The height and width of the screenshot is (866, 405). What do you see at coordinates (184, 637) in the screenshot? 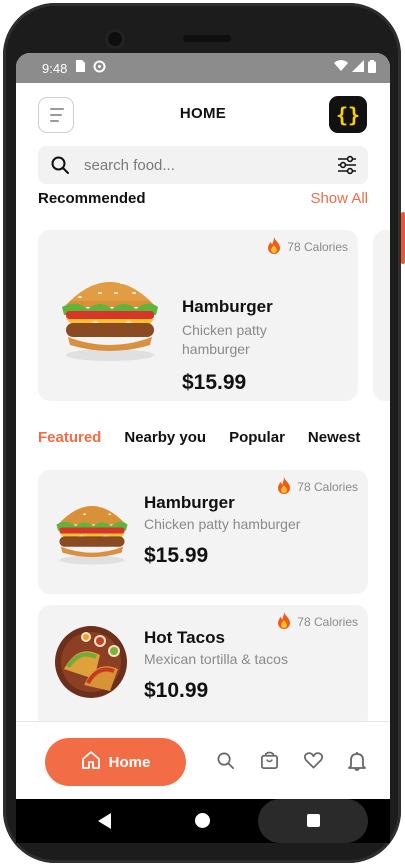
I see `food-name: Hot Tacos` at bounding box center [184, 637].